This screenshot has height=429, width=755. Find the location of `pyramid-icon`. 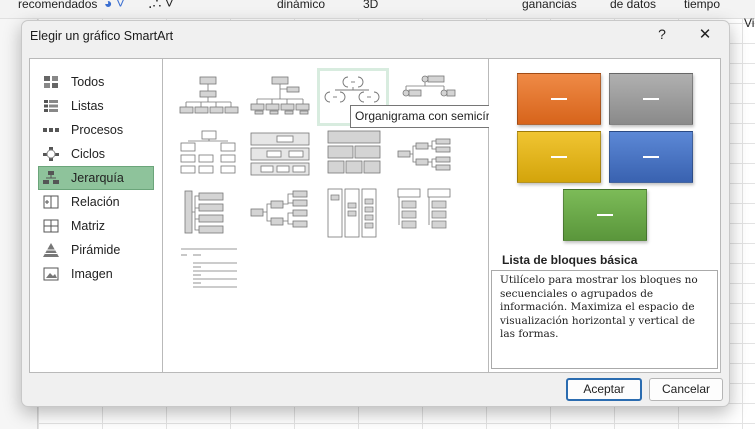

pyramid-icon is located at coordinates (51, 250).